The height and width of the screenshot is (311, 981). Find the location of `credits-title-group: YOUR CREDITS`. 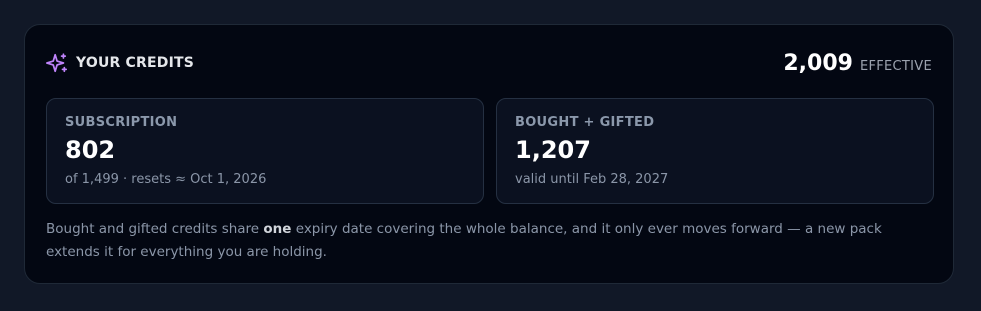

credits-title-group: YOUR CREDITS is located at coordinates (120, 63).